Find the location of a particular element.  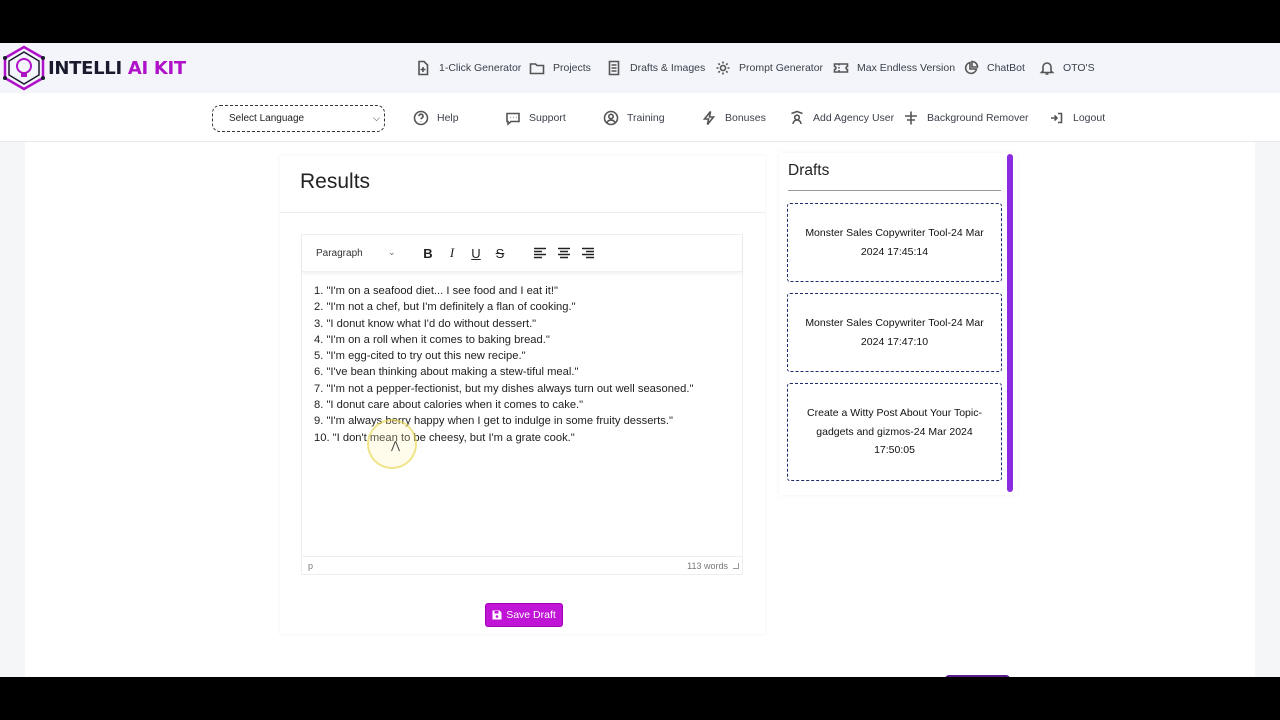

nav-logout: Logout is located at coordinates (1077, 117).